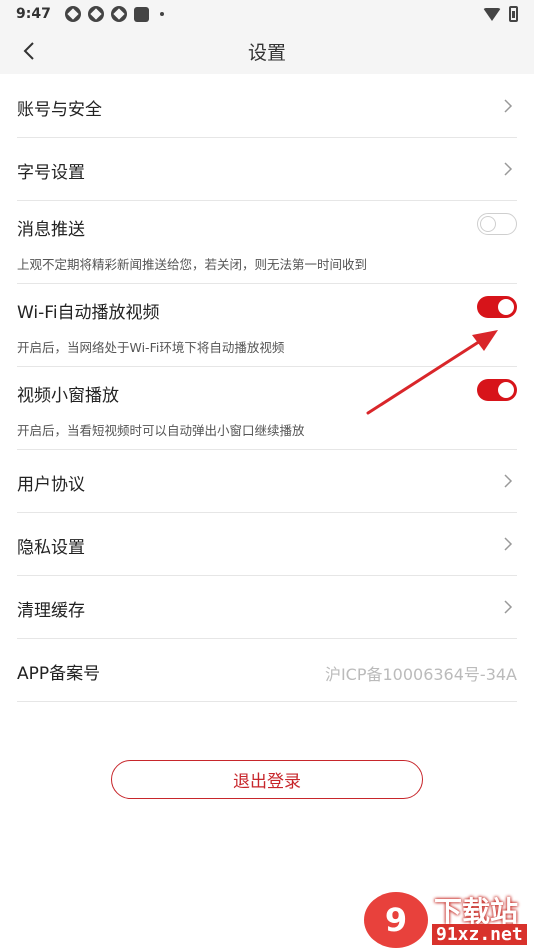  What do you see at coordinates (396, 920) in the screenshot?
I see `watermark-logo: 9` at bounding box center [396, 920].